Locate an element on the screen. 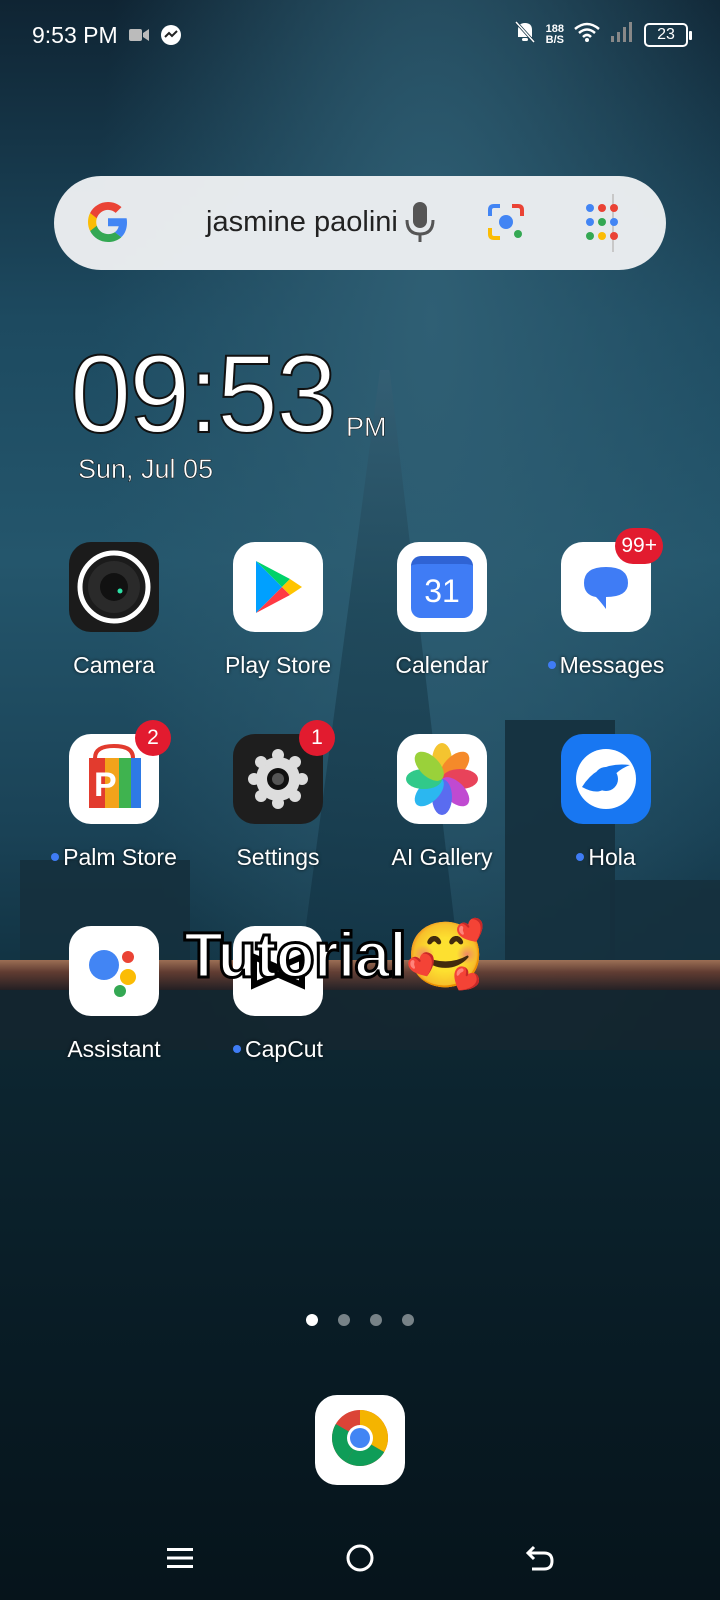  navigation-bar is located at coordinates (360, 1560).